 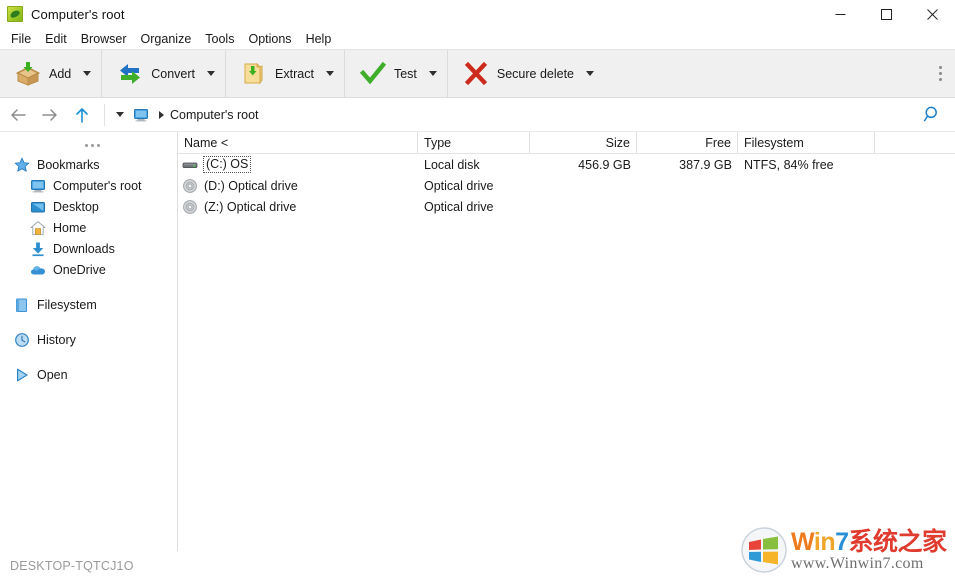 What do you see at coordinates (82, 115) in the screenshot?
I see `up-button` at bounding box center [82, 115].